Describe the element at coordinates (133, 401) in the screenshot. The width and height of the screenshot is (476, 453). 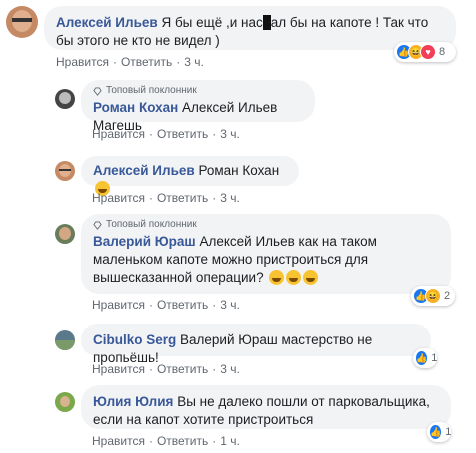
I see `comment-author: Юлия Юлия` at that location.